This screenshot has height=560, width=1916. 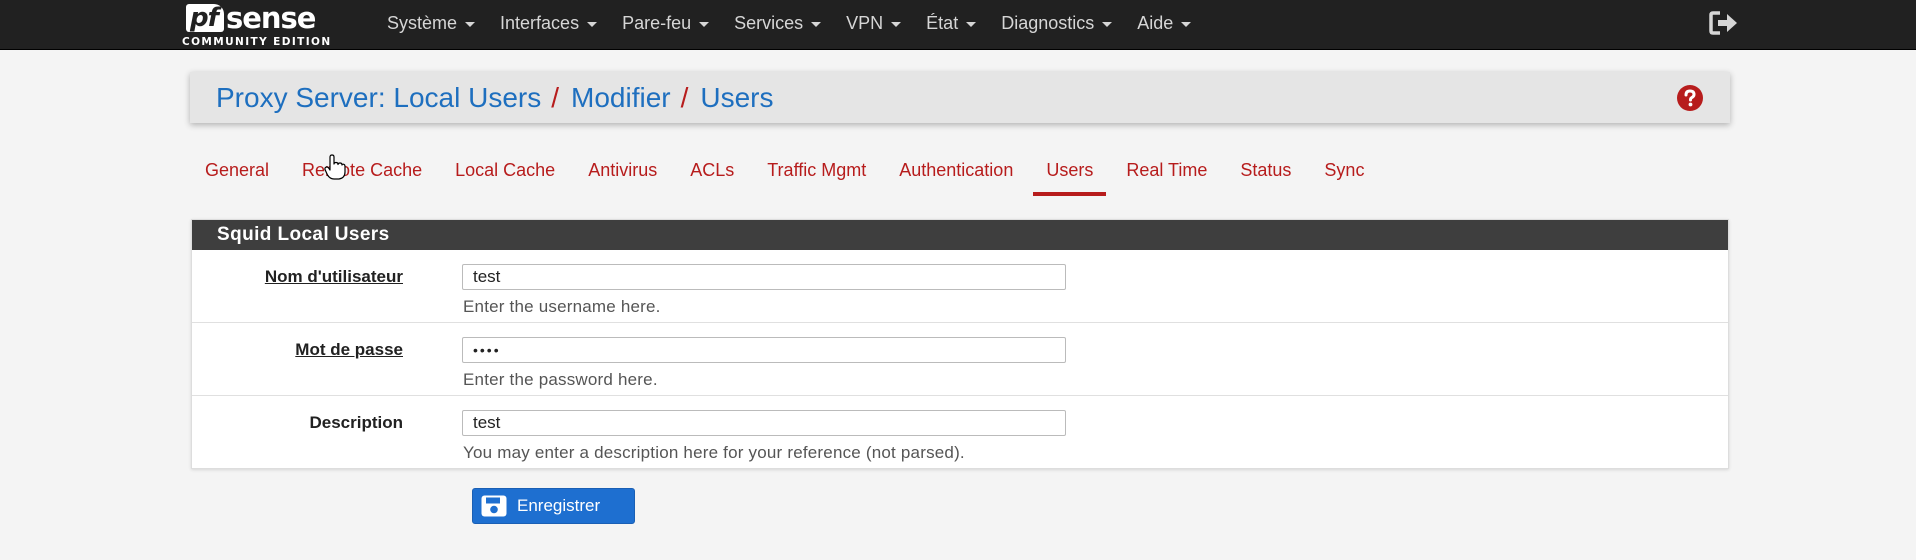 What do you see at coordinates (865, 22) in the screenshot?
I see `nav-vpn-label: VPN` at bounding box center [865, 22].